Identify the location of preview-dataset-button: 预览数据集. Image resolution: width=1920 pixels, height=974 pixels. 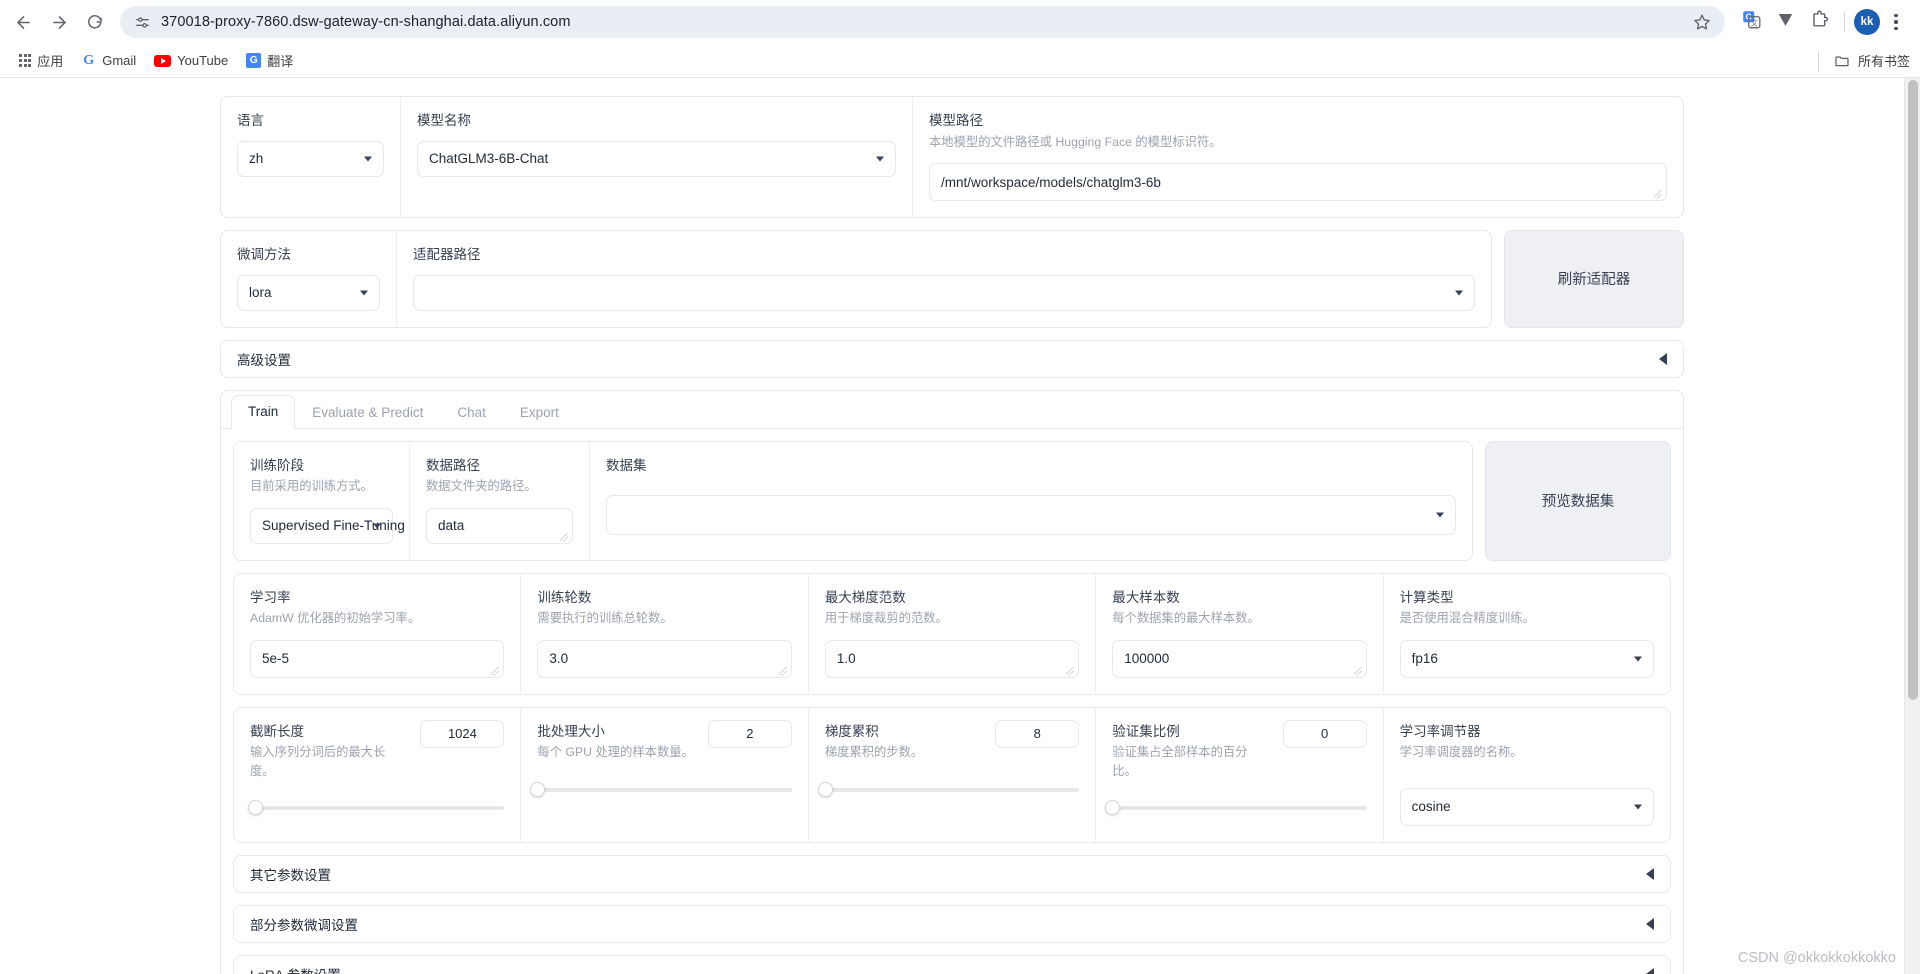
(1578, 500).